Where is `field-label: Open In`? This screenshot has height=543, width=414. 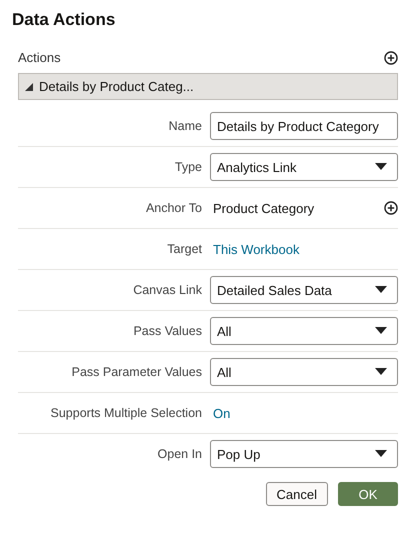 field-label: Open In is located at coordinates (179, 454).